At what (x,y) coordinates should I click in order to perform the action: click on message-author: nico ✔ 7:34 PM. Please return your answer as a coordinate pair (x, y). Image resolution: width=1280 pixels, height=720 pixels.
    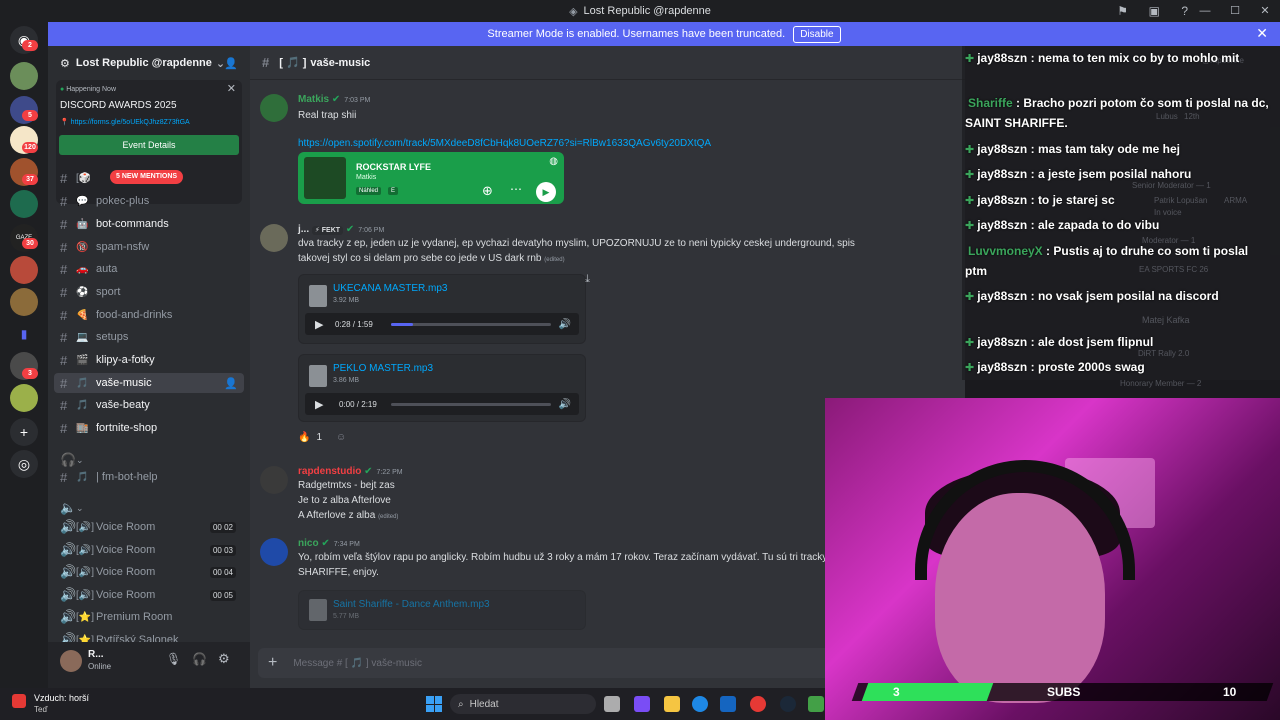
    Looking at the image, I should click on (329, 543).